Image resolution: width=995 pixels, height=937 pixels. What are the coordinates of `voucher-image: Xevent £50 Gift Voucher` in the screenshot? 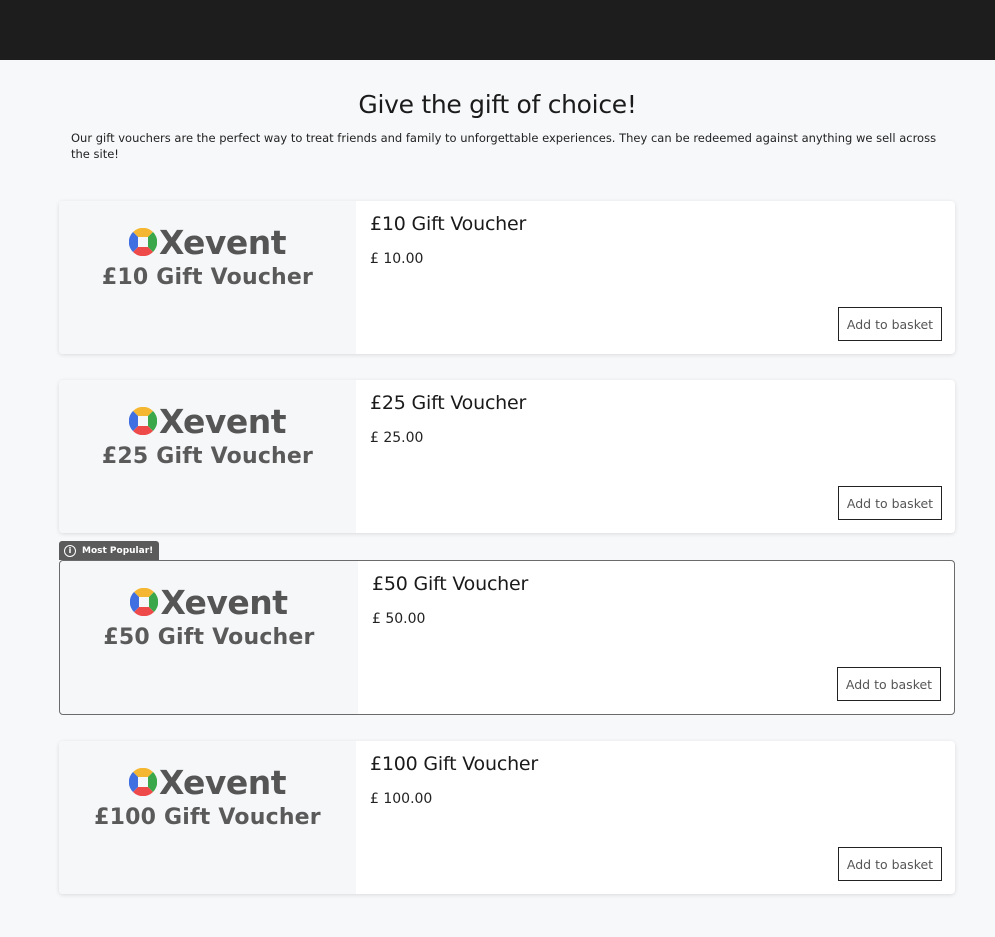 It's located at (209, 637).